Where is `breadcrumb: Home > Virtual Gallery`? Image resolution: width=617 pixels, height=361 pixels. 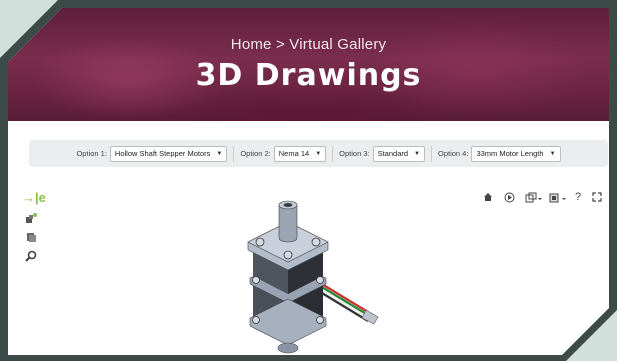 breadcrumb: Home > Virtual Gallery is located at coordinates (308, 44).